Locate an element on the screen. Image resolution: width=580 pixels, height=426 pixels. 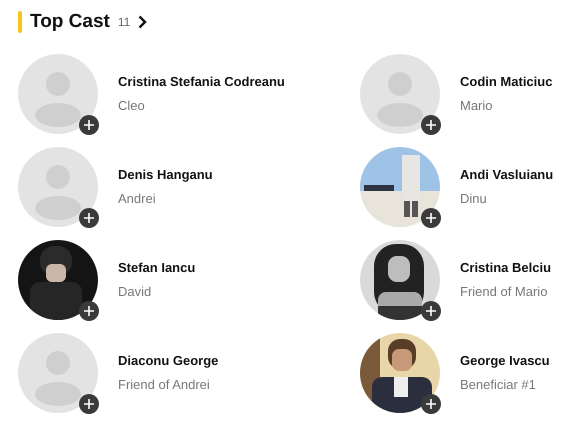
character-name: Dinu is located at coordinates (474, 199).